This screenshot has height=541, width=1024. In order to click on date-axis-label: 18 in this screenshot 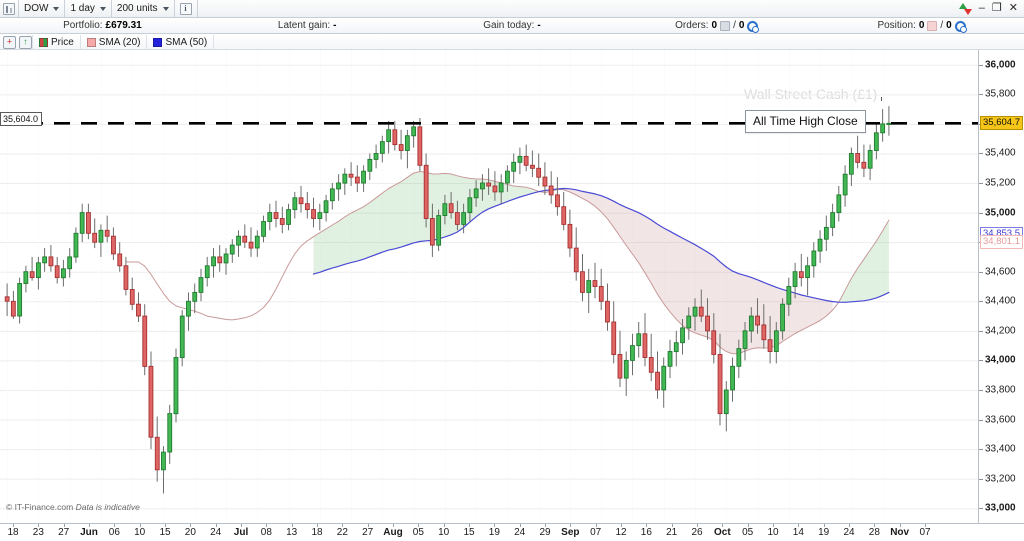, I will do `click(317, 532)`.